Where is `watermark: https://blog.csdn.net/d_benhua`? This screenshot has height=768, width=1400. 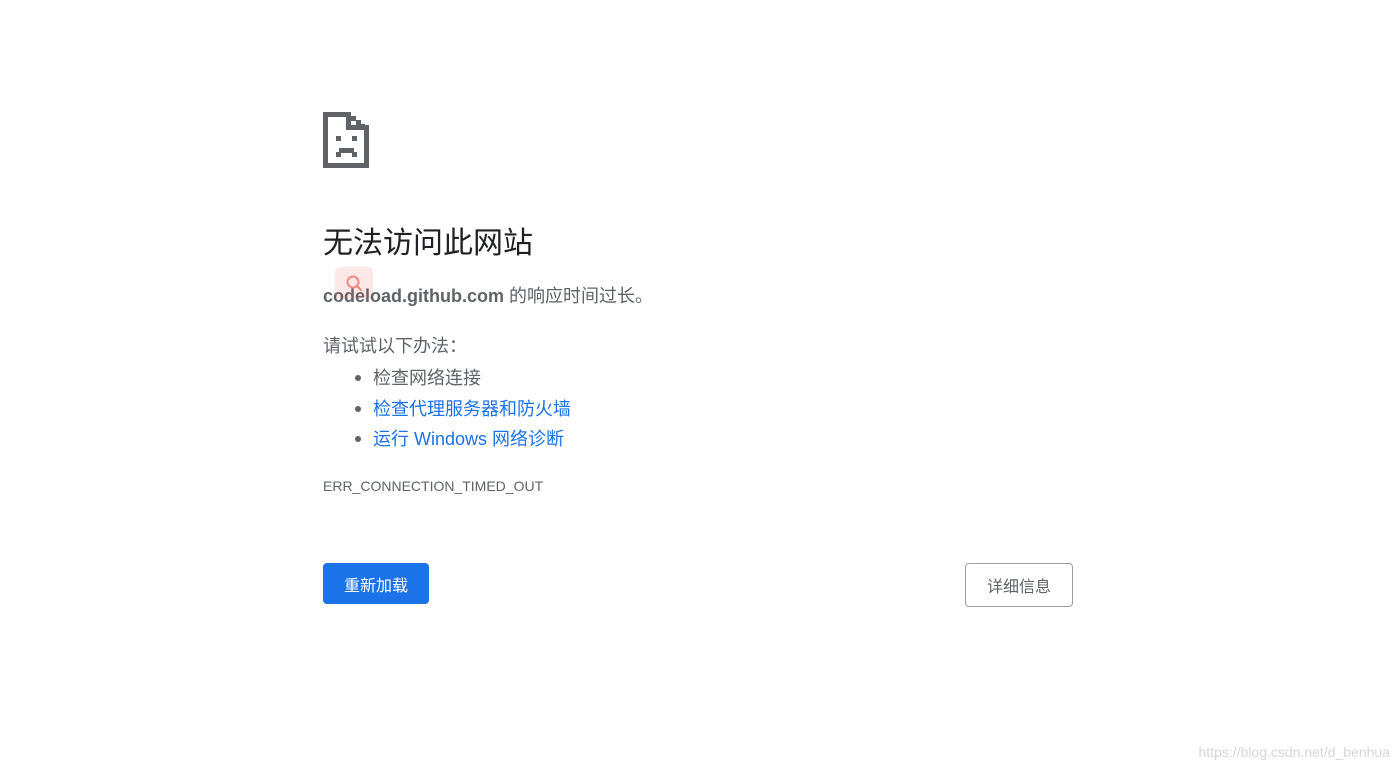
watermark: https://blog.csdn.net/d_benhua is located at coordinates (1294, 752).